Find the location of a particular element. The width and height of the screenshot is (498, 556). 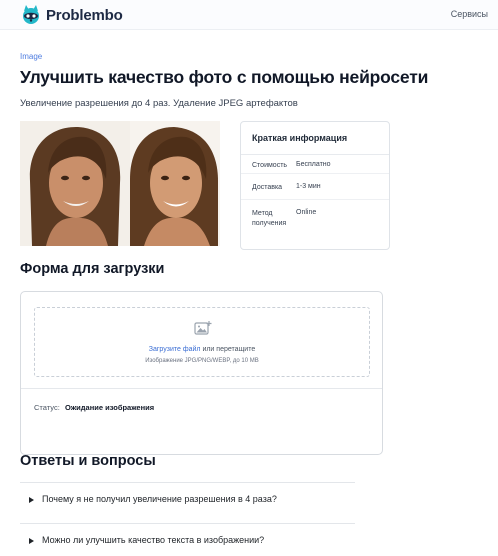

drag-text: или перетащите is located at coordinates (229, 349).